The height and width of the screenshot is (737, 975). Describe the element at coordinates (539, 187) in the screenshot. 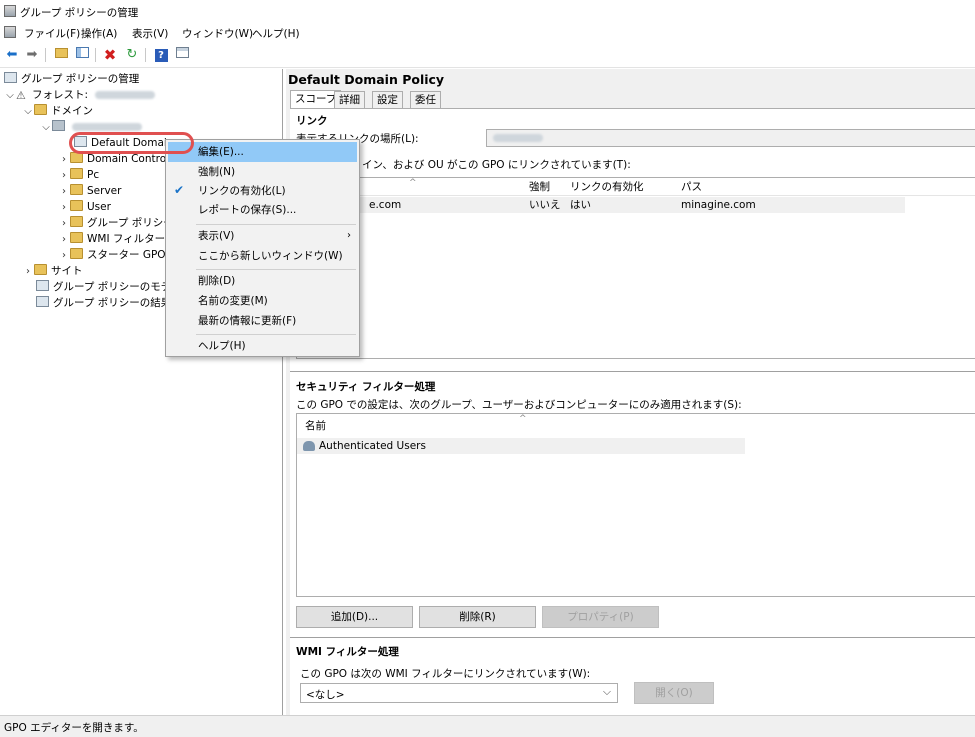

I see `column-enforced: 強制` at that location.